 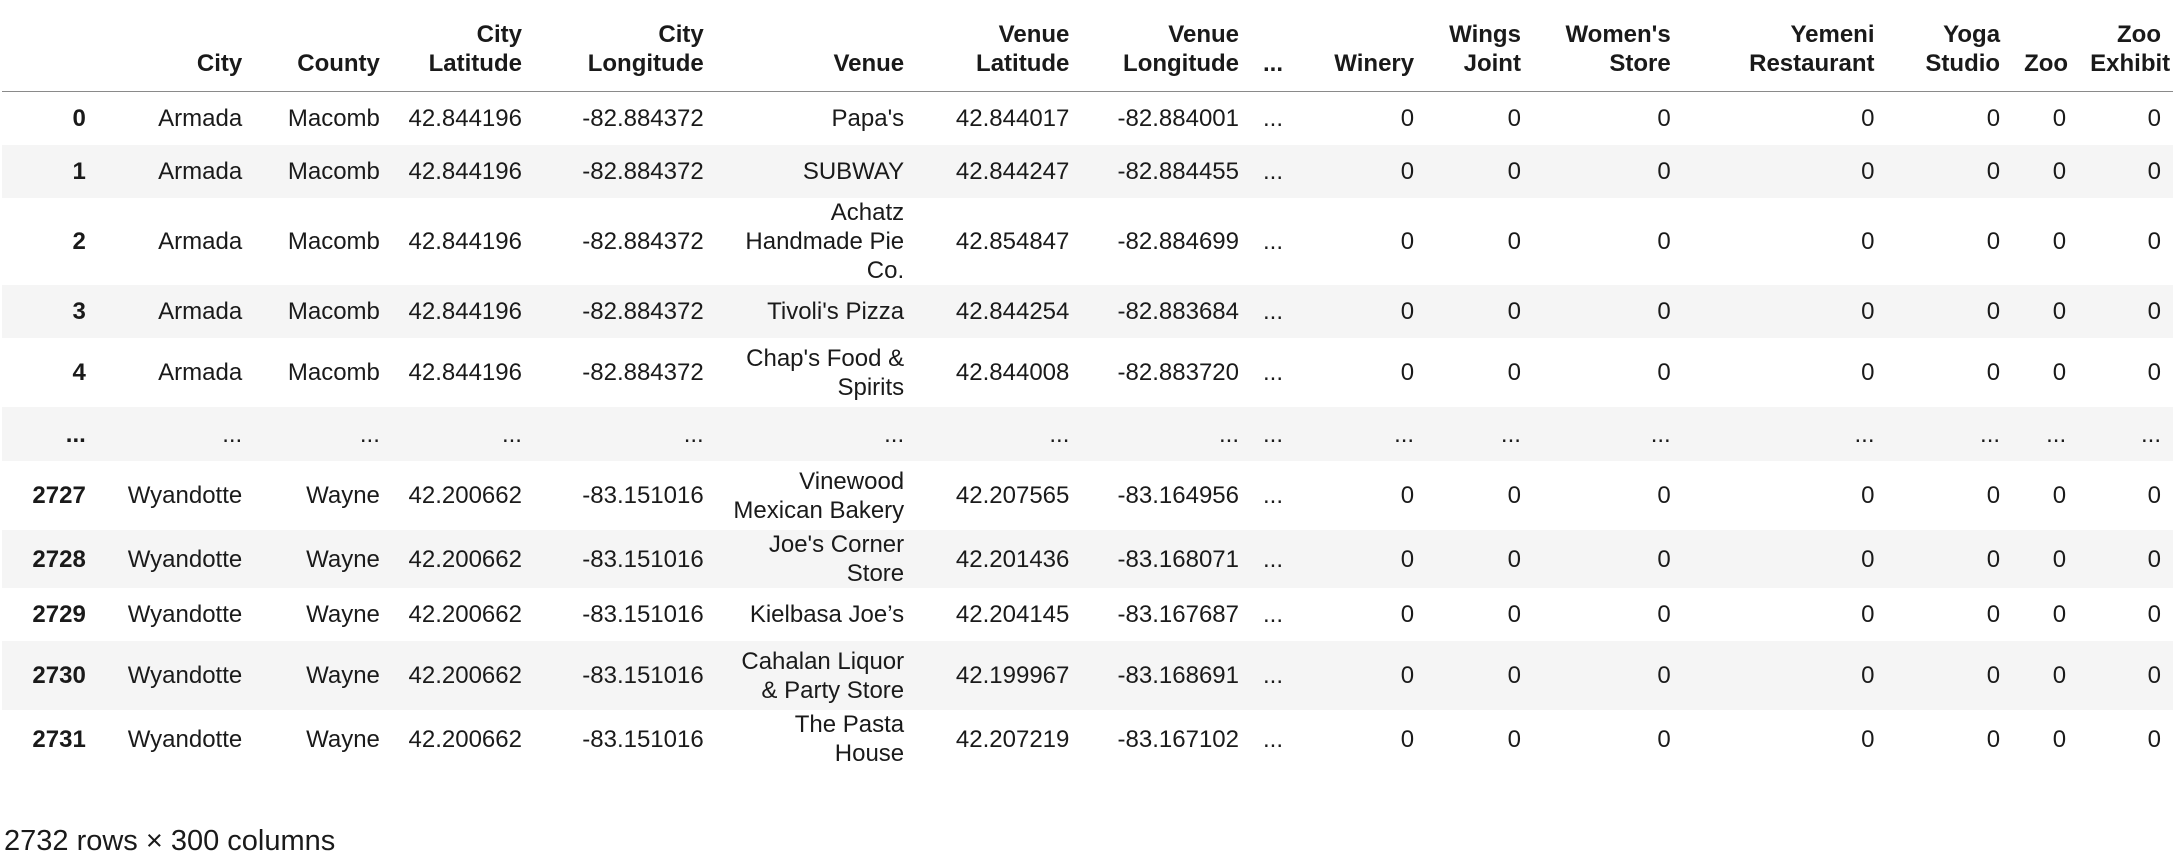 I want to click on table-cell: Kielbasa Joe’s, so click(x=827, y=614).